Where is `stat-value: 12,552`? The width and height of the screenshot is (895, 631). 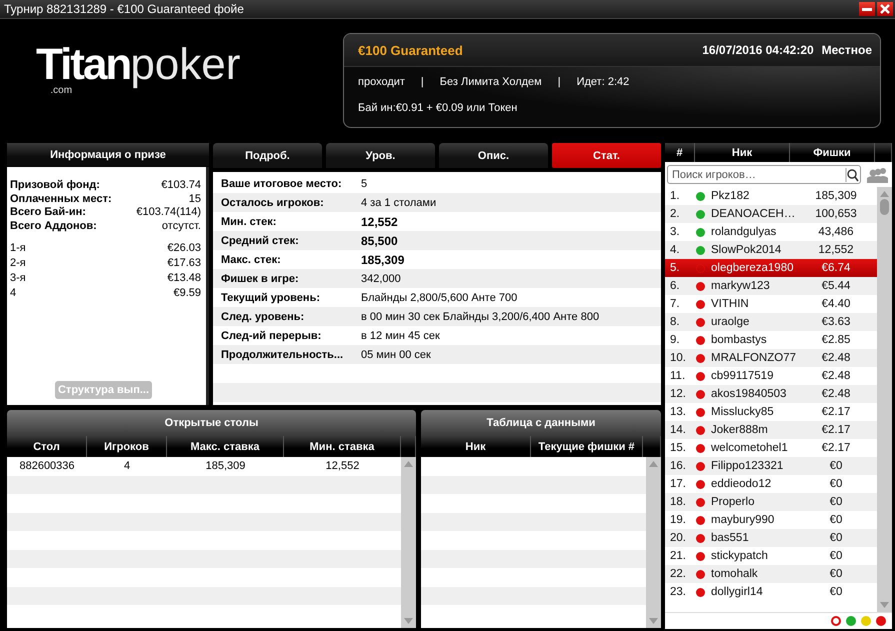
stat-value: 12,552 is located at coordinates (379, 221).